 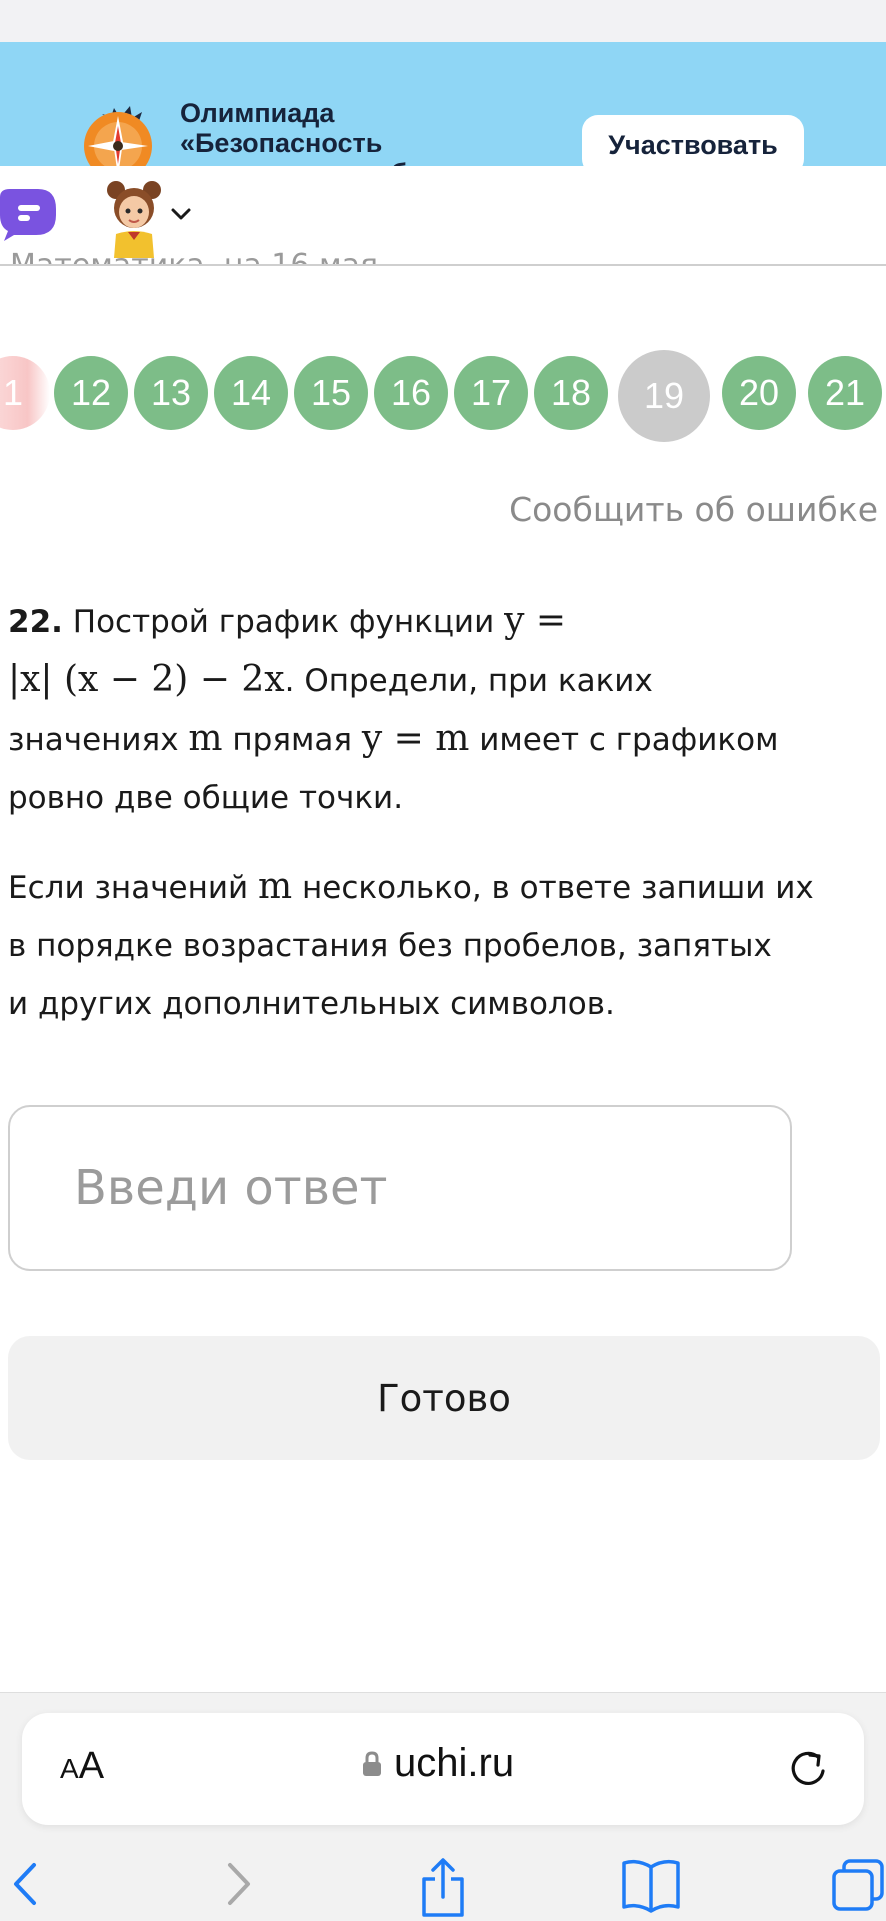 I want to click on question-number: 21, so click(x=845, y=392).